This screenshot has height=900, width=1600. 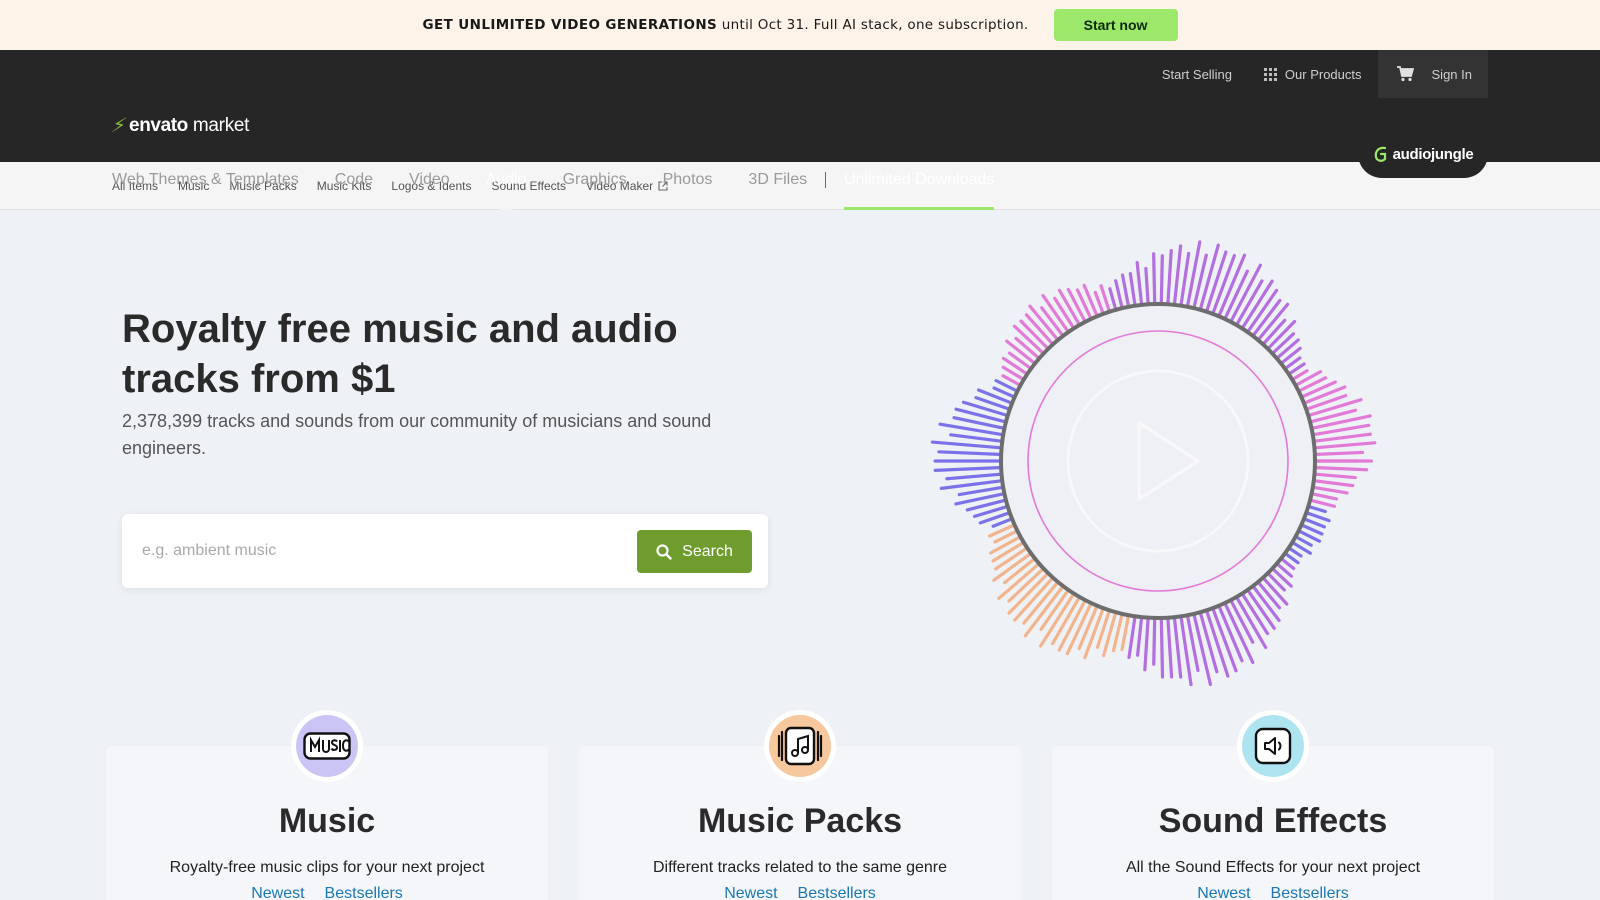 I want to click on nav-web-themes: Web Themes & Templates, so click(x=205, y=180).